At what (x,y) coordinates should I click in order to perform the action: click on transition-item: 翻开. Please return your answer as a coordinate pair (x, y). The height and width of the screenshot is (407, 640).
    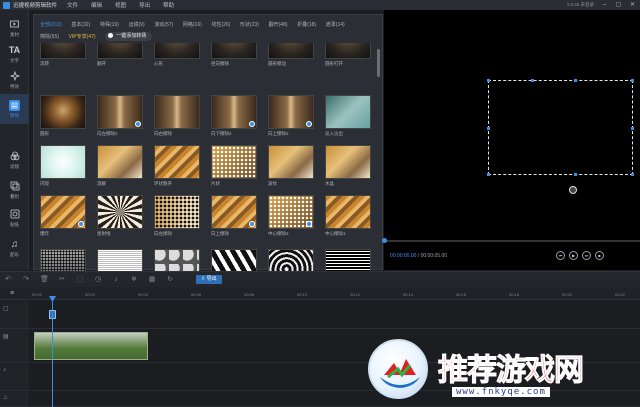
    Looking at the image, I should click on (120, 55).